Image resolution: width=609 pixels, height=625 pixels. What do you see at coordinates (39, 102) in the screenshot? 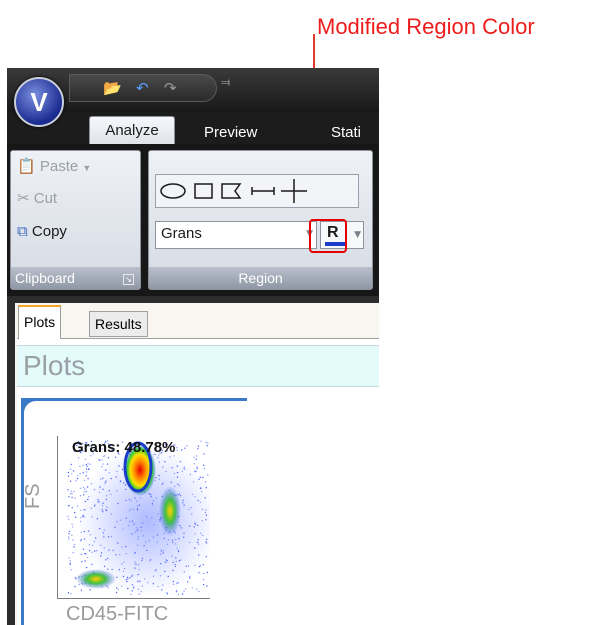
I see `app-menu-button: V` at bounding box center [39, 102].